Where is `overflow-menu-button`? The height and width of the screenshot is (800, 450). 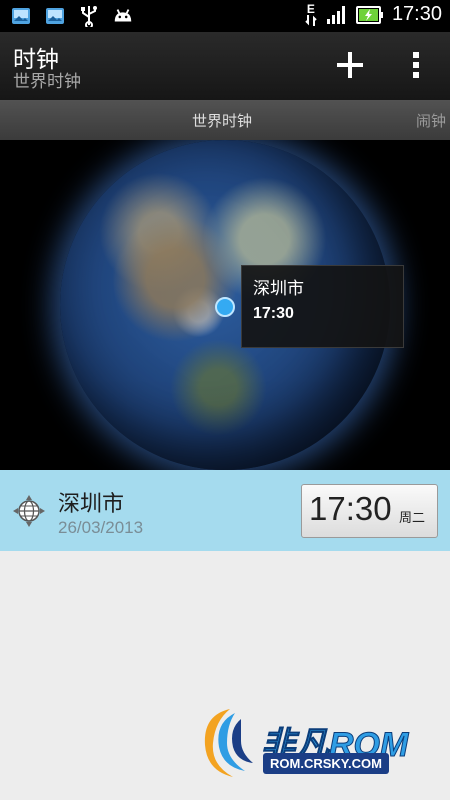 overflow-menu-button is located at coordinates (416, 65).